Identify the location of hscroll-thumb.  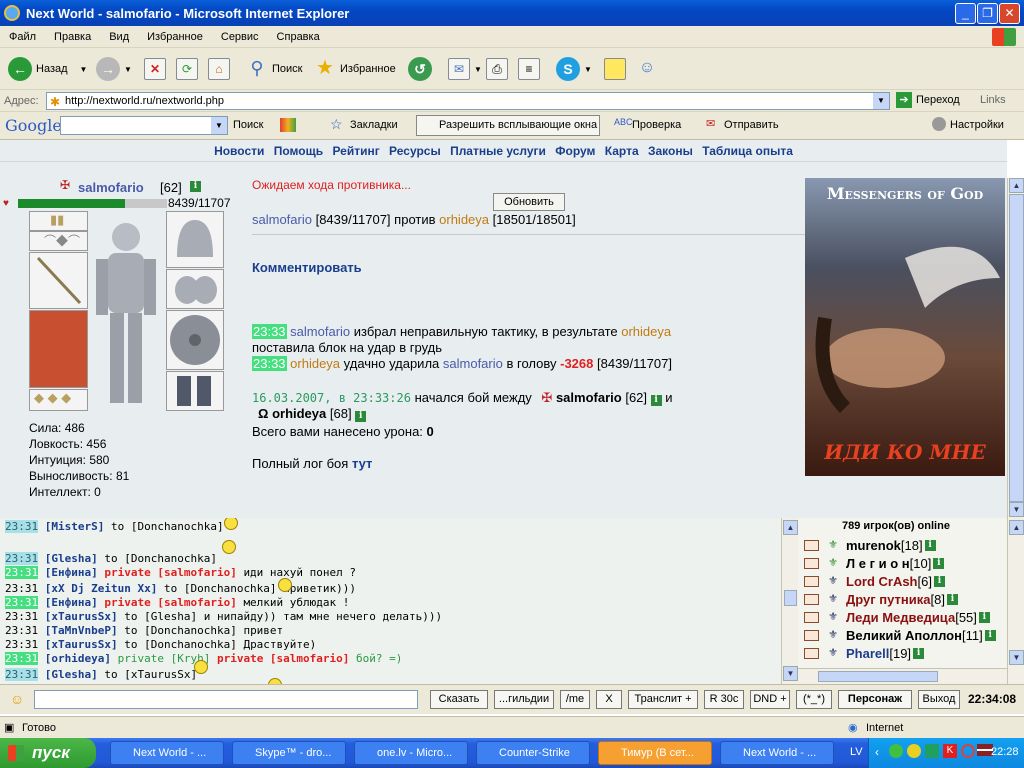
(878, 676).